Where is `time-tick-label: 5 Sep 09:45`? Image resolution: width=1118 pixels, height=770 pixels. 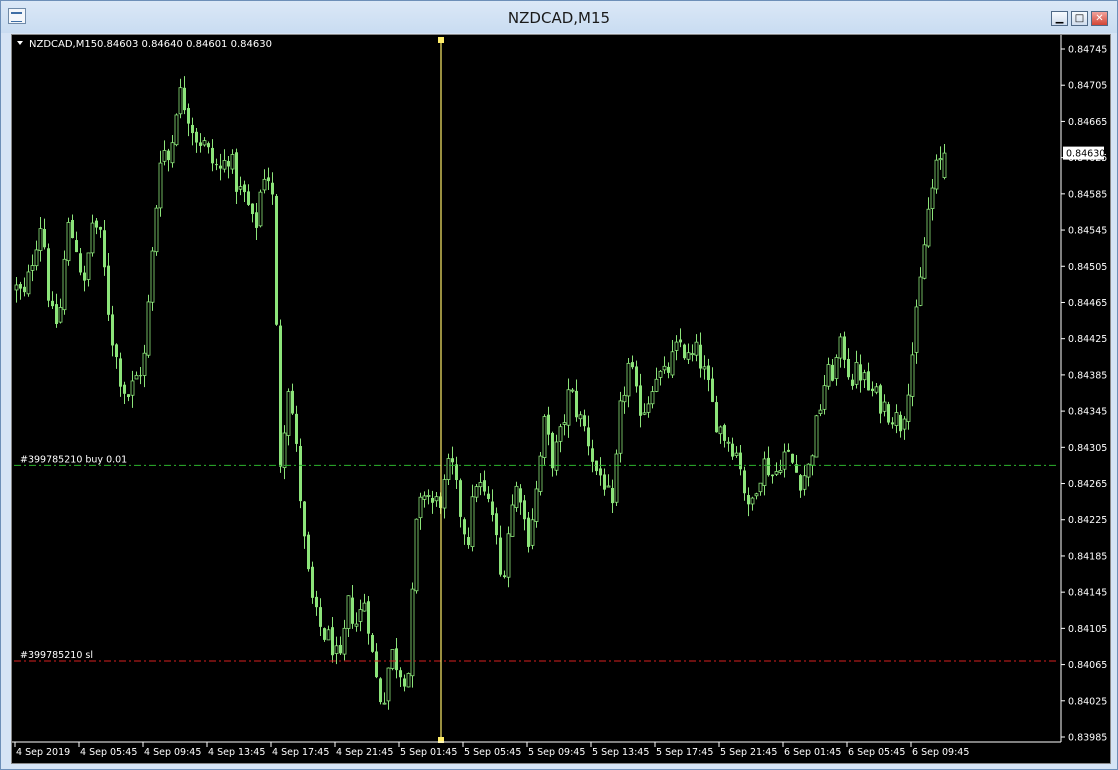
time-tick-label: 5 Sep 09:45 is located at coordinates (556, 752).